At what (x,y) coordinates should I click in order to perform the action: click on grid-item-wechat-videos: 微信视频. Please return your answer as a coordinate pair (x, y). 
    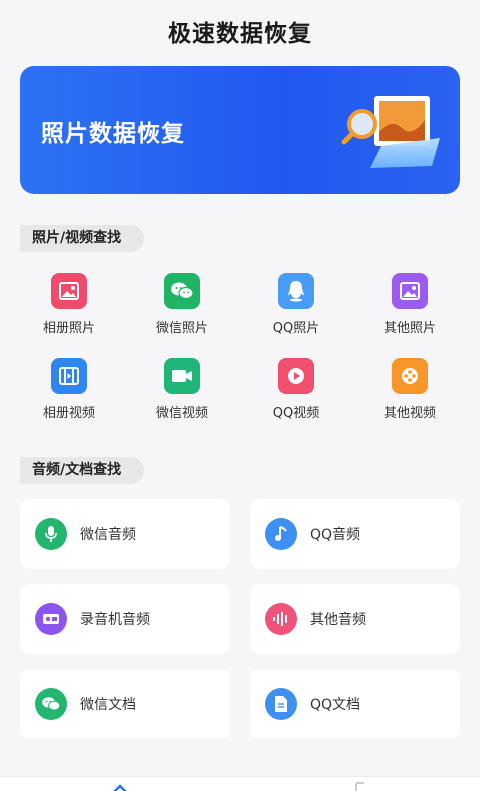
    Looking at the image, I should click on (182, 393).